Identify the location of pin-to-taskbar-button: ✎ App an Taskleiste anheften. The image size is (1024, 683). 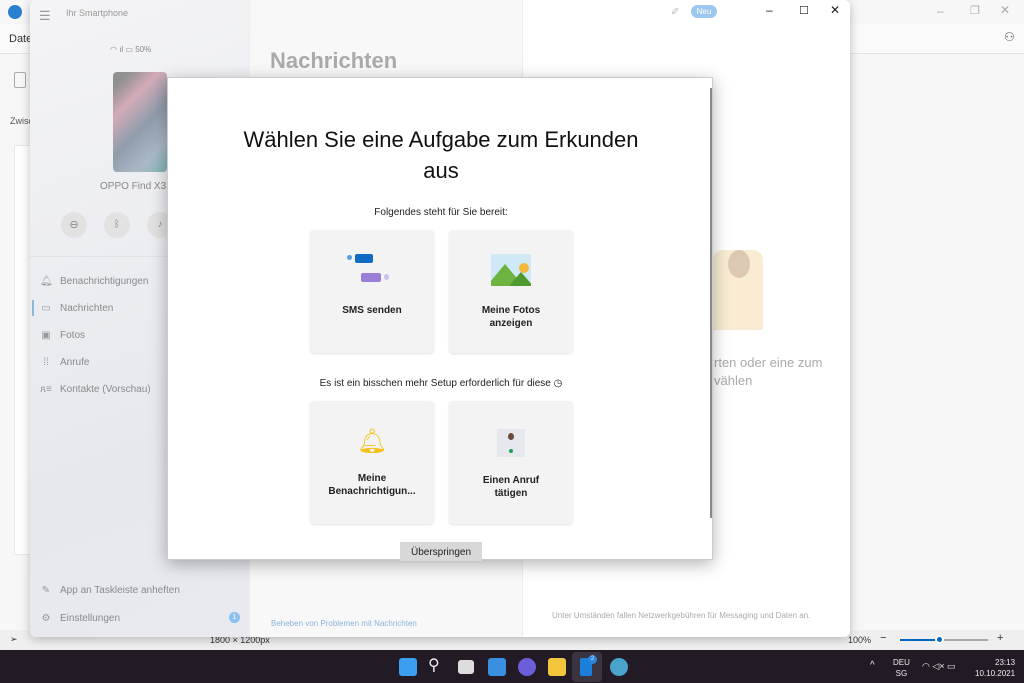
(140, 590).